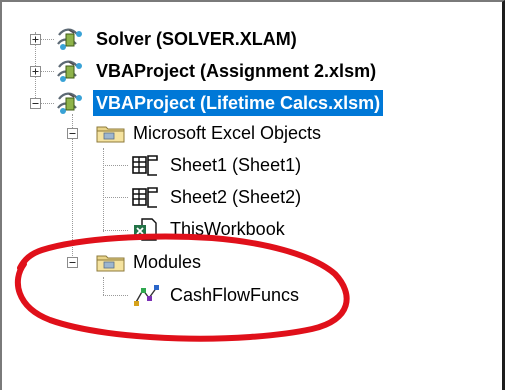 This screenshot has width=505, height=392. What do you see at coordinates (235, 295) in the screenshot?
I see `tree-node-label: CashFlowFuncs` at bounding box center [235, 295].